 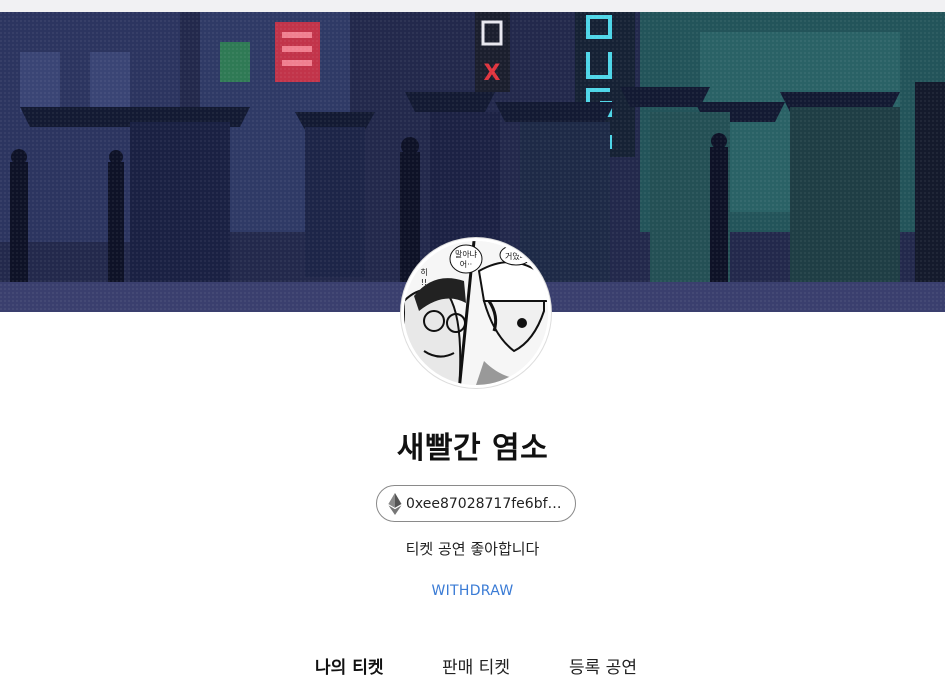 I want to click on tab-sale-tickets: 판매 티켓, so click(x=476, y=665).